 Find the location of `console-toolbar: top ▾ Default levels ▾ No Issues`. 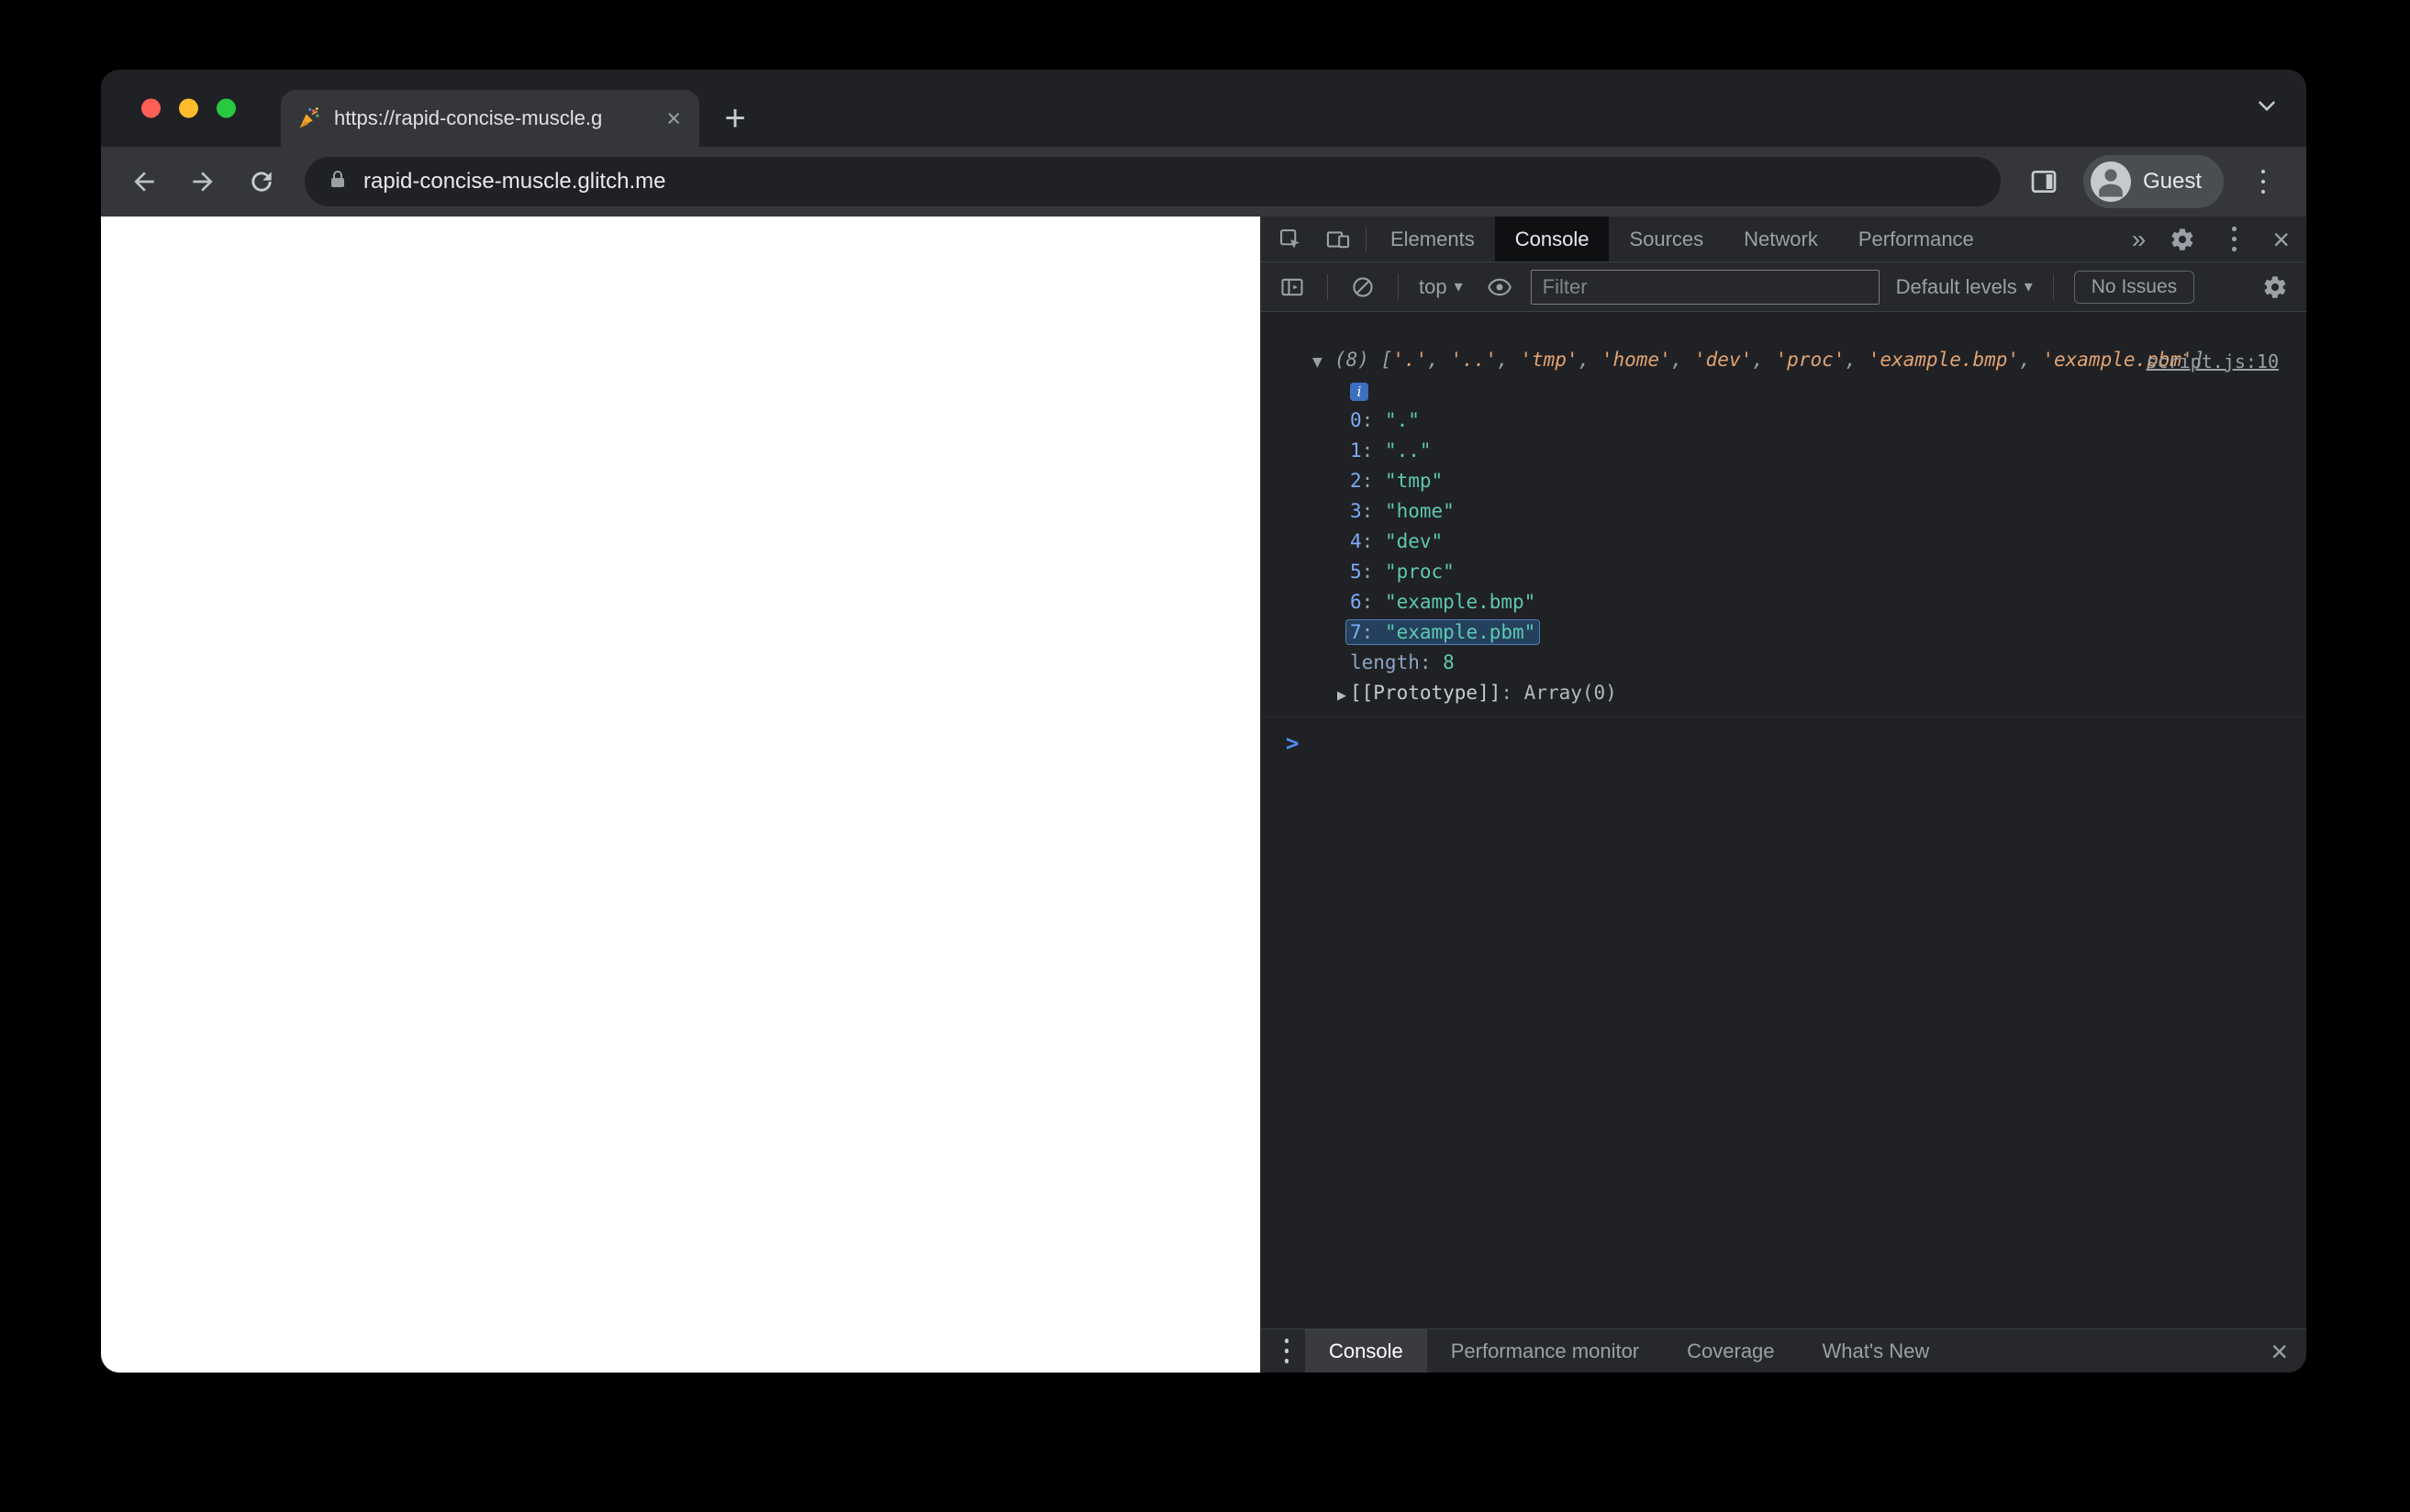

console-toolbar: top ▾ Default levels ▾ No Issues is located at coordinates (1783, 287).